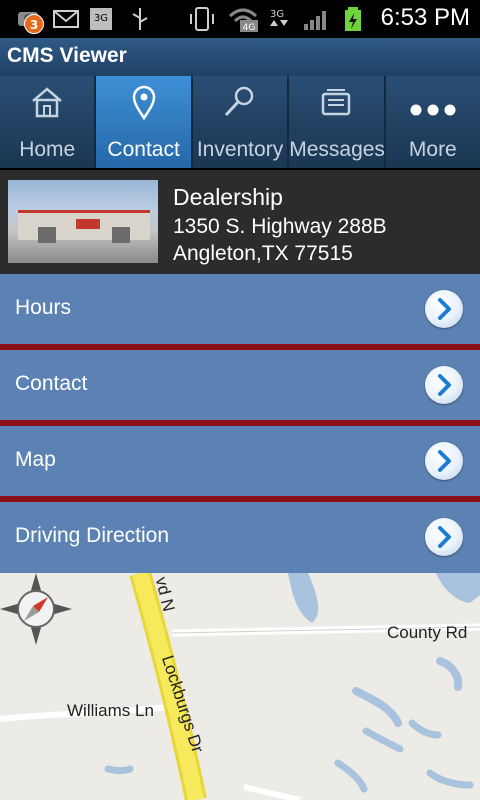  I want to click on app-title: CMS Viewer, so click(67, 55).